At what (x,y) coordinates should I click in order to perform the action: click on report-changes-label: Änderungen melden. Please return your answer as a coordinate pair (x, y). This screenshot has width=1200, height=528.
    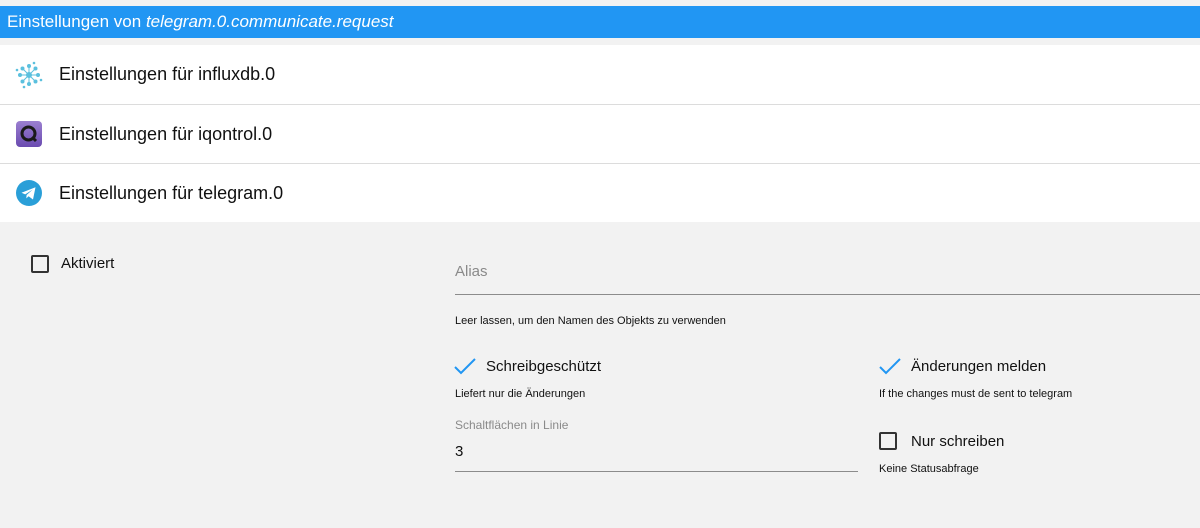
    Looking at the image, I should click on (979, 366).